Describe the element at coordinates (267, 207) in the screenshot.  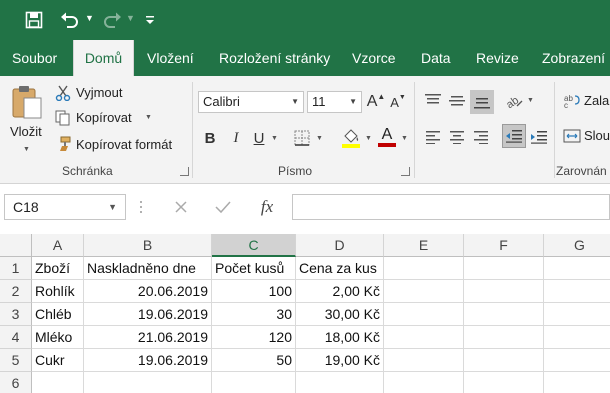
I see `insert-function-icon: fx` at that location.